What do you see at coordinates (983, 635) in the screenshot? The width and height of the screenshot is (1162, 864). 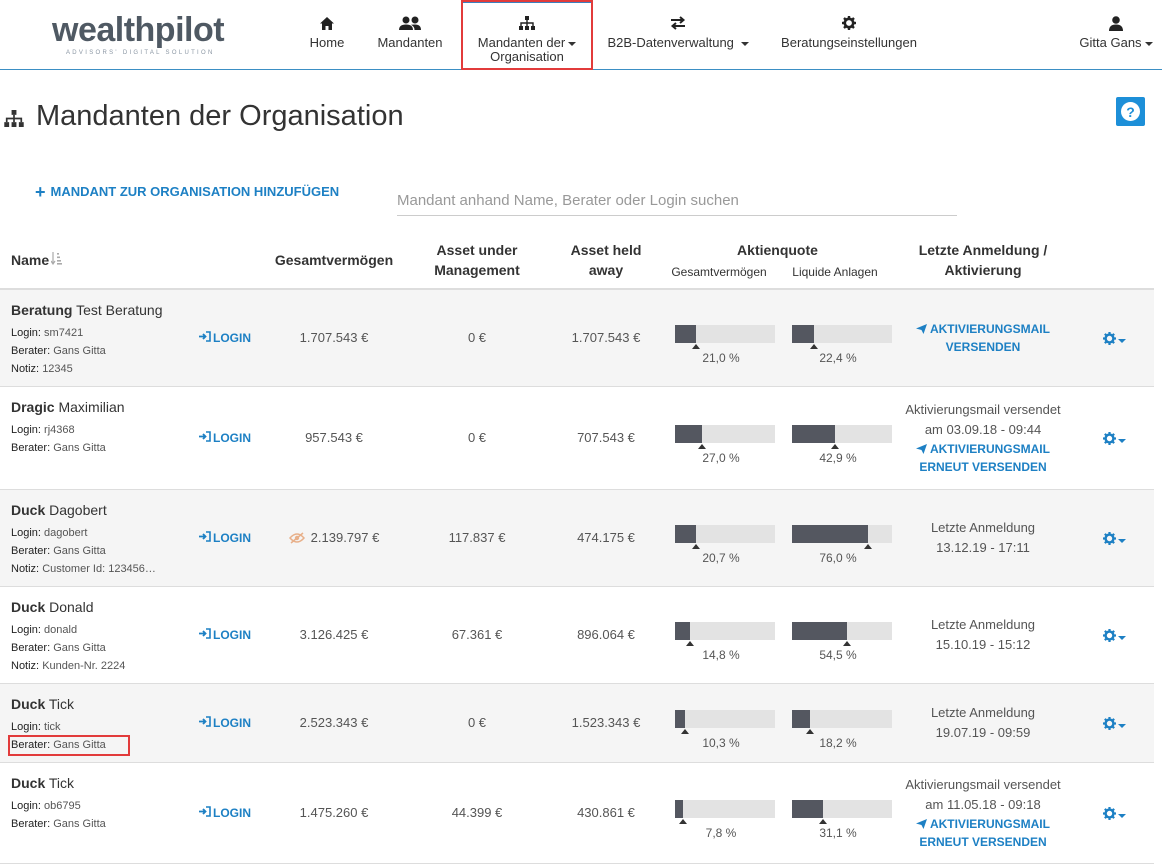 I see `last-login-activation: Letzte Anmeldung 15.10.19 - 15:12` at bounding box center [983, 635].